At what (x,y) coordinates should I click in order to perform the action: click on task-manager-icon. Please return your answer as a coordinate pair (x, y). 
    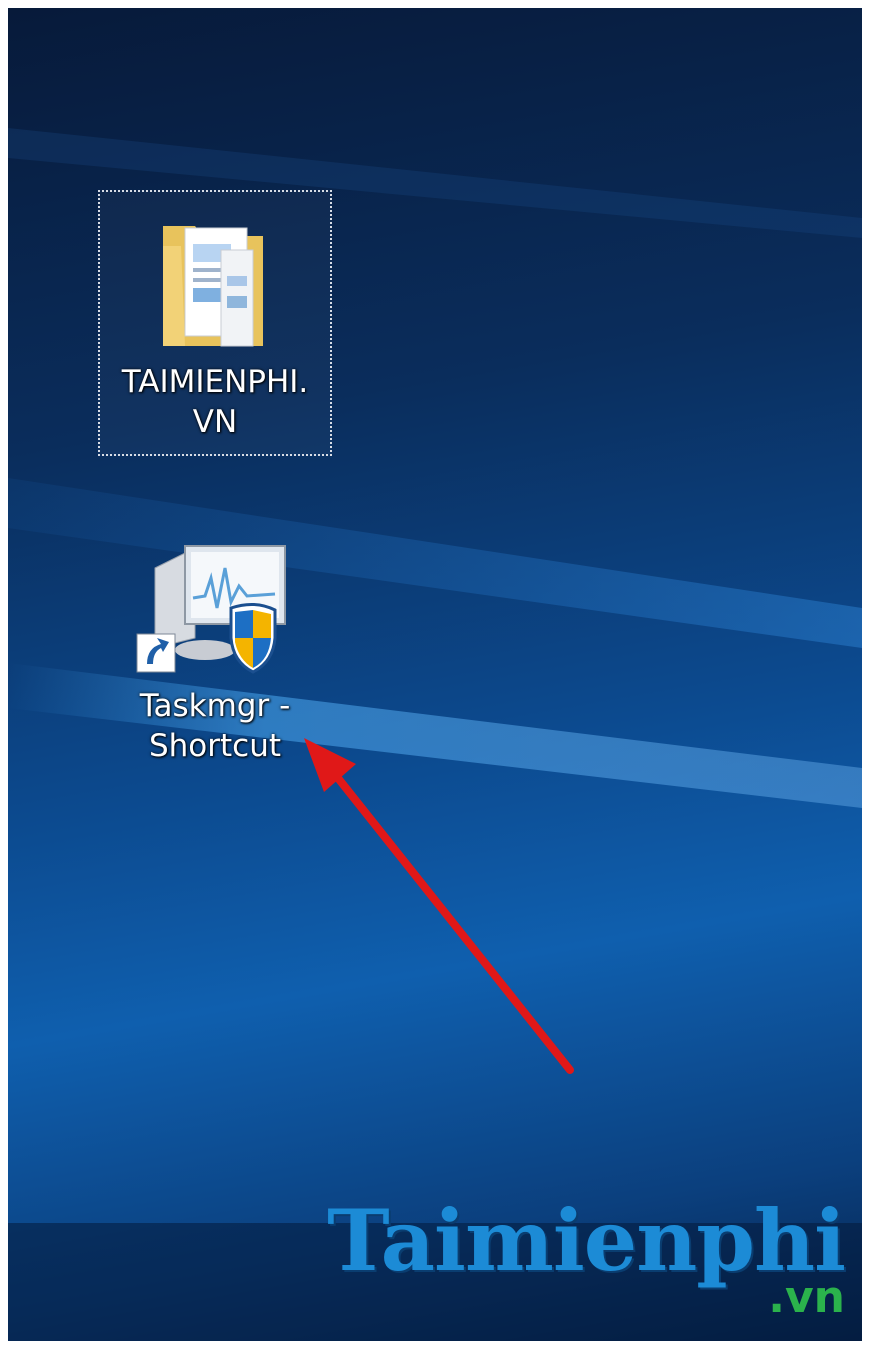
    Looking at the image, I should click on (211, 609).